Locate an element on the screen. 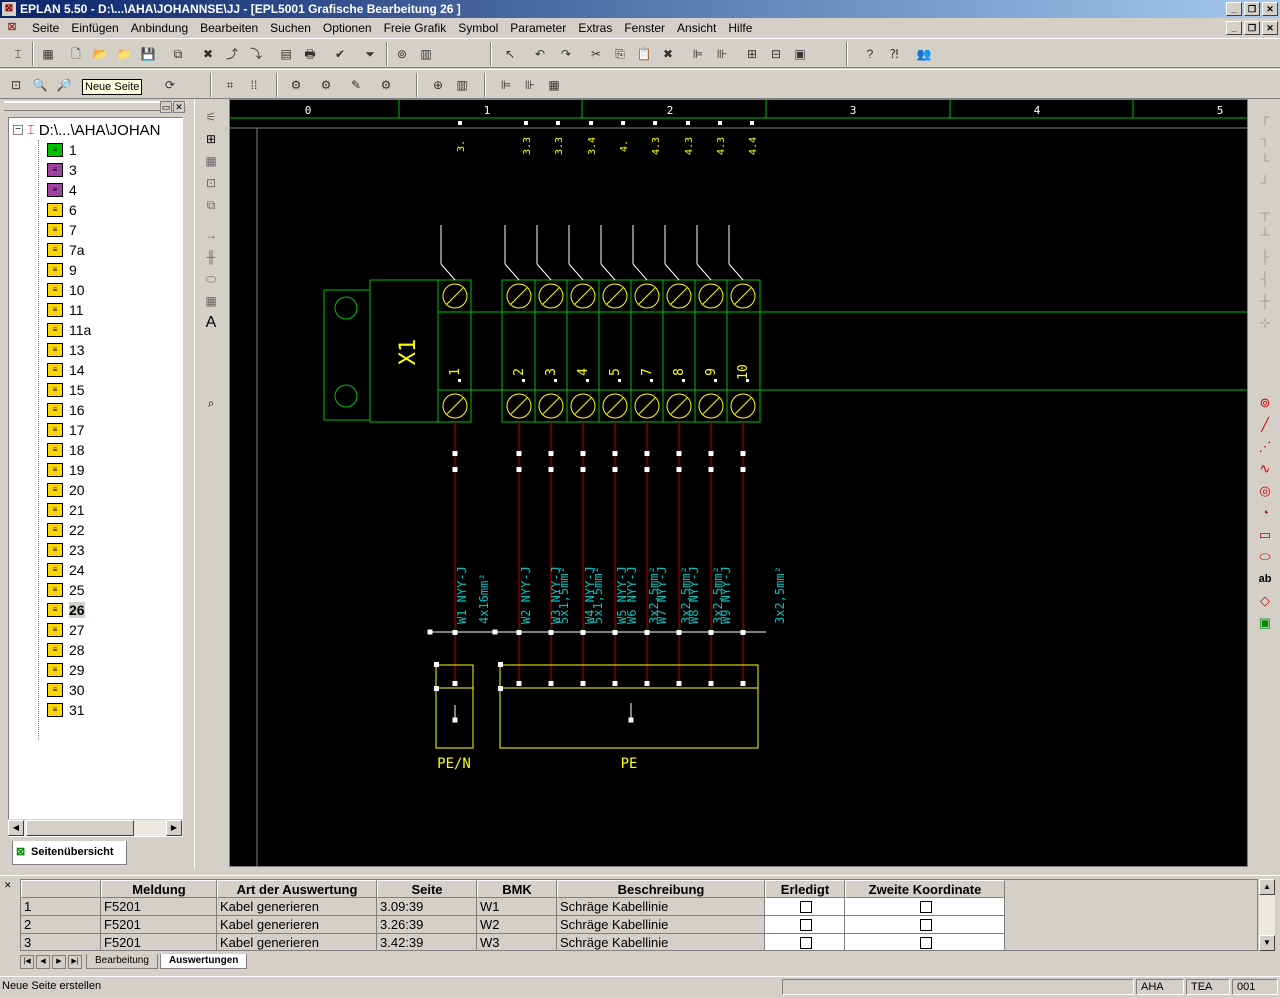 This screenshot has width=1280, height=998. scroll-left-button: ◀ is located at coordinates (16, 828).